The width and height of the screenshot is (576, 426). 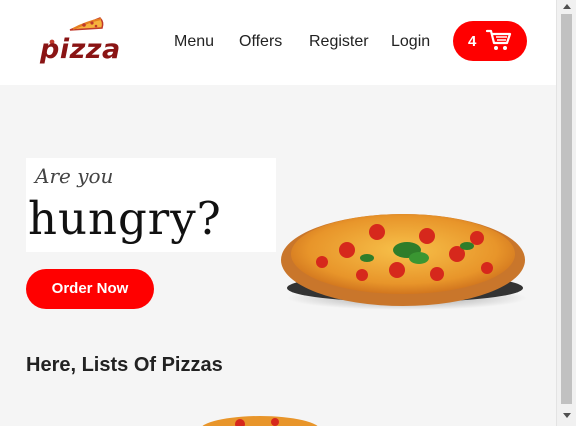 What do you see at coordinates (339, 42) in the screenshot?
I see `nav-register: Register` at bounding box center [339, 42].